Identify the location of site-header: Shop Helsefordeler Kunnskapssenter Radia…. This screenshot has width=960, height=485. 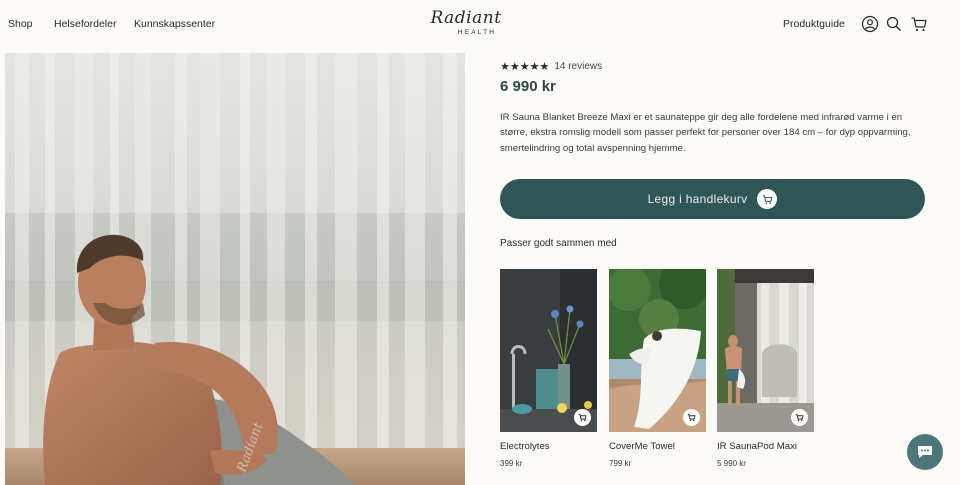
(480, 26).